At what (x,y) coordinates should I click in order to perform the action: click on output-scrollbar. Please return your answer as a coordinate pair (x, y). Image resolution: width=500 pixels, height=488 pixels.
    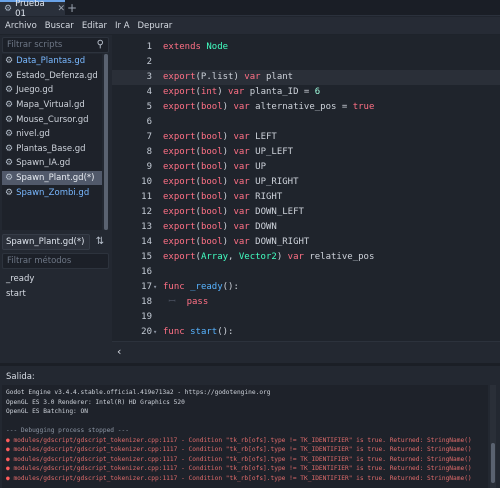
    Looking at the image, I should click on (493, 436).